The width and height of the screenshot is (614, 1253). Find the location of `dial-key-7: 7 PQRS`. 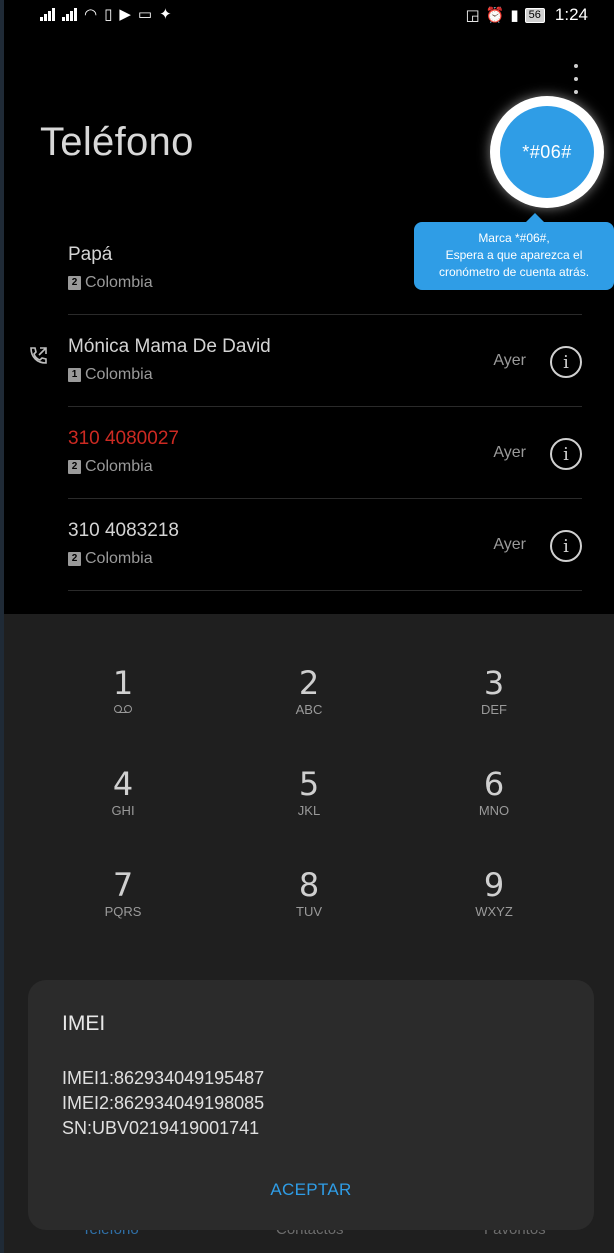

dial-key-7: 7 PQRS is located at coordinates (123, 867).